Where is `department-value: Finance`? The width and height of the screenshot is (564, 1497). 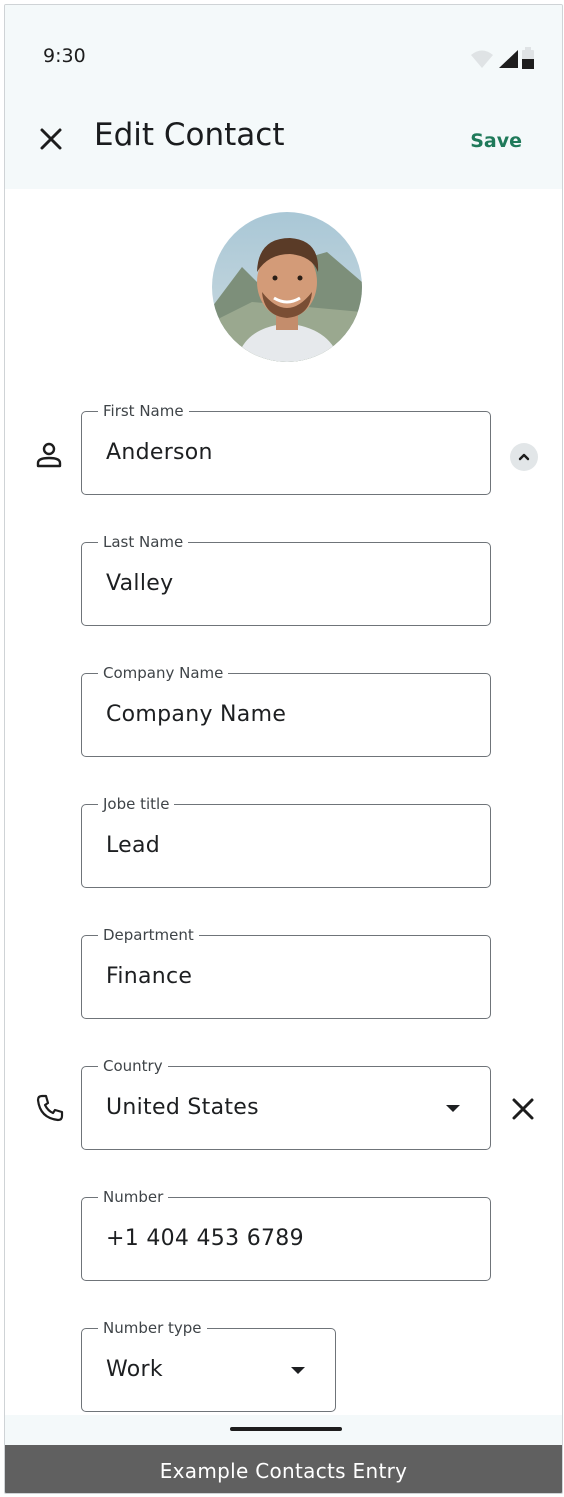 department-value: Finance is located at coordinates (149, 976).